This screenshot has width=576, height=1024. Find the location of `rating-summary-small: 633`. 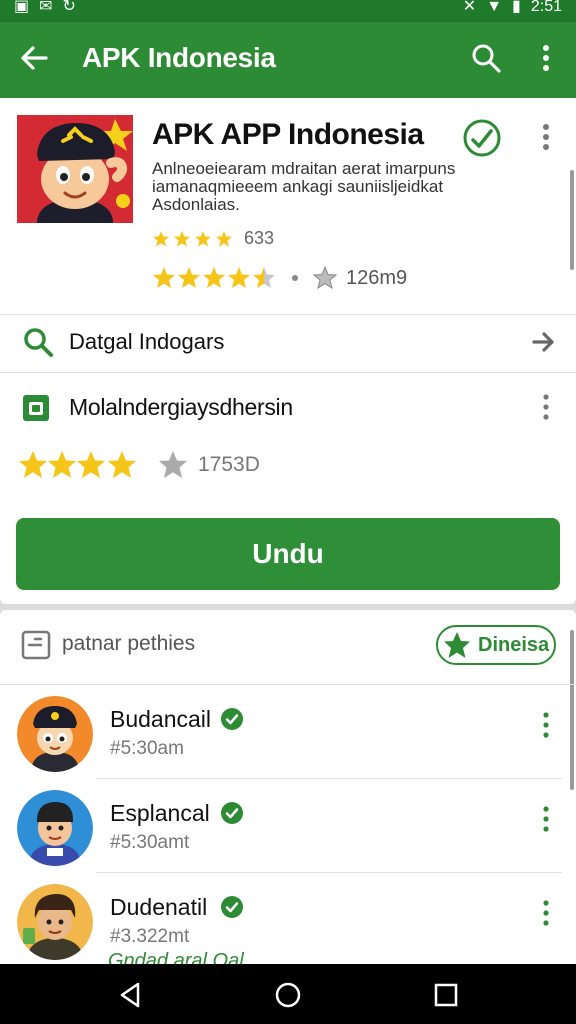

rating-summary-small: 633 is located at coordinates (213, 238).